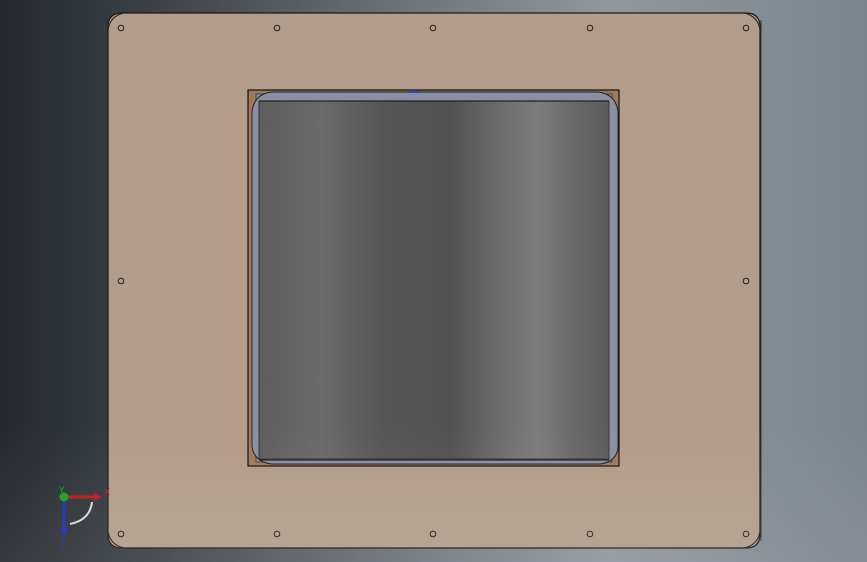  Describe the element at coordinates (98, 497) in the screenshot. I see `x-axis-arrow` at that location.